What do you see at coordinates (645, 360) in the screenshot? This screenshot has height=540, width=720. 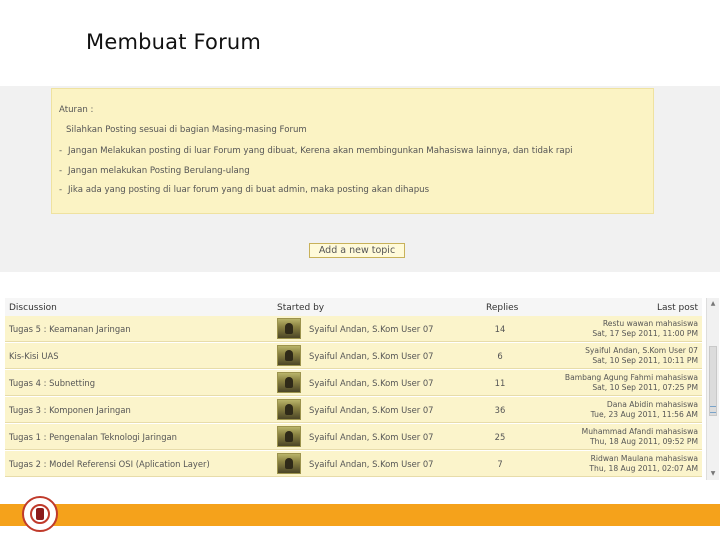 I see `last-post-date: Sat, 10 Sep 2011, 10:11 PM` at bounding box center [645, 360].